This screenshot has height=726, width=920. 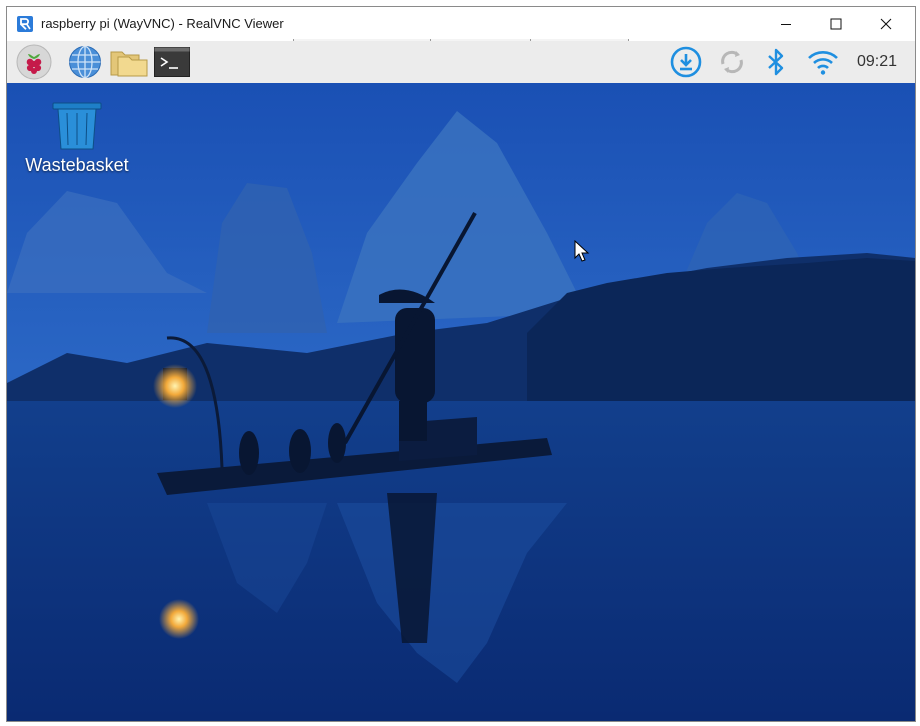 What do you see at coordinates (461, 25) in the screenshot?
I see `title-bar: raspberry pi (WayVNC) - RealVNC Viewer` at bounding box center [461, 25].